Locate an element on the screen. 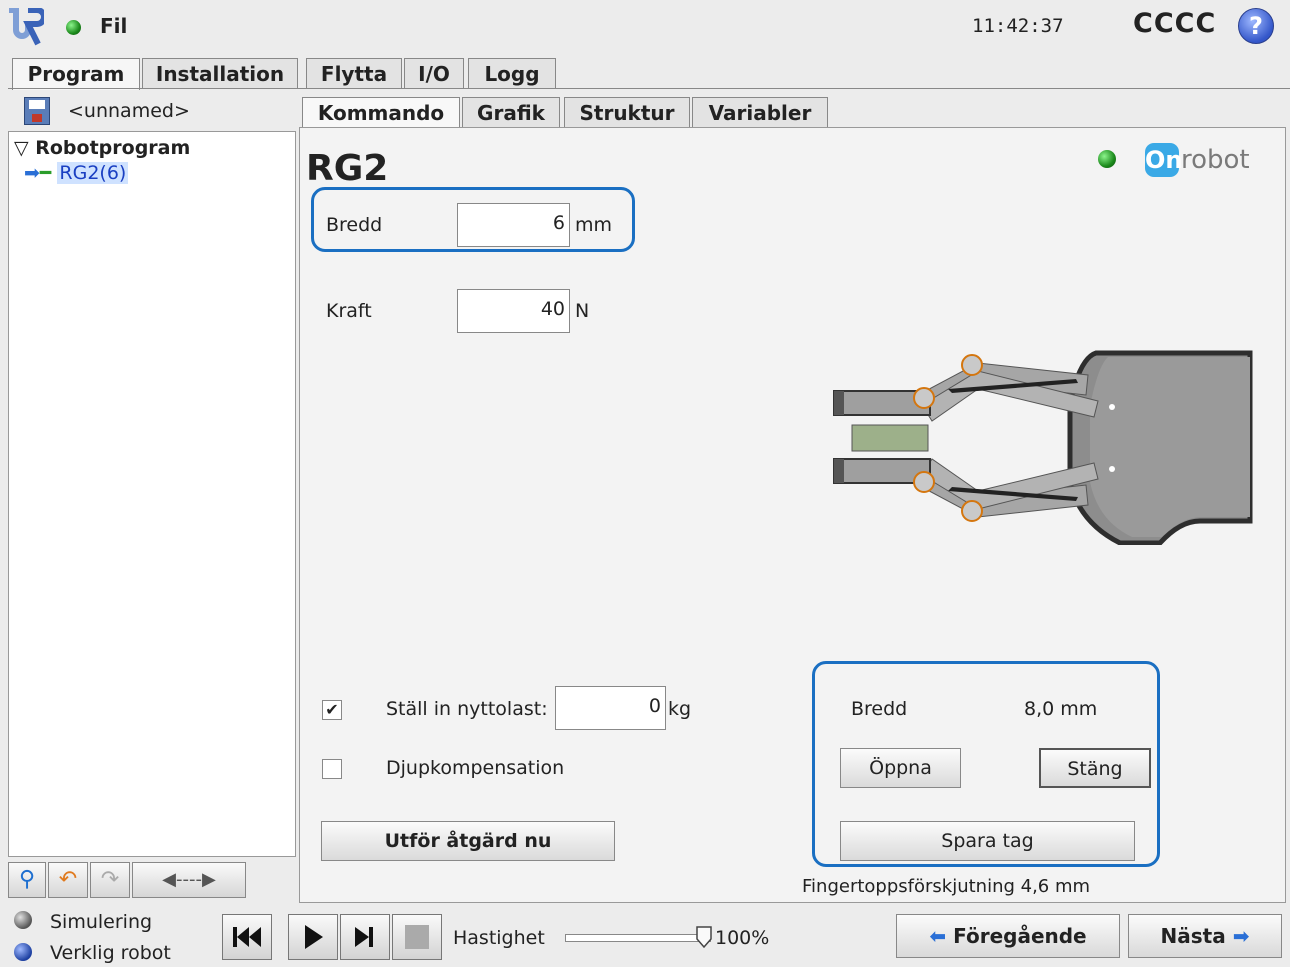 The width and height of the screenshot is (1290, 967). arrow-left-icon: ⬅ is located at coordinates (938, 936).